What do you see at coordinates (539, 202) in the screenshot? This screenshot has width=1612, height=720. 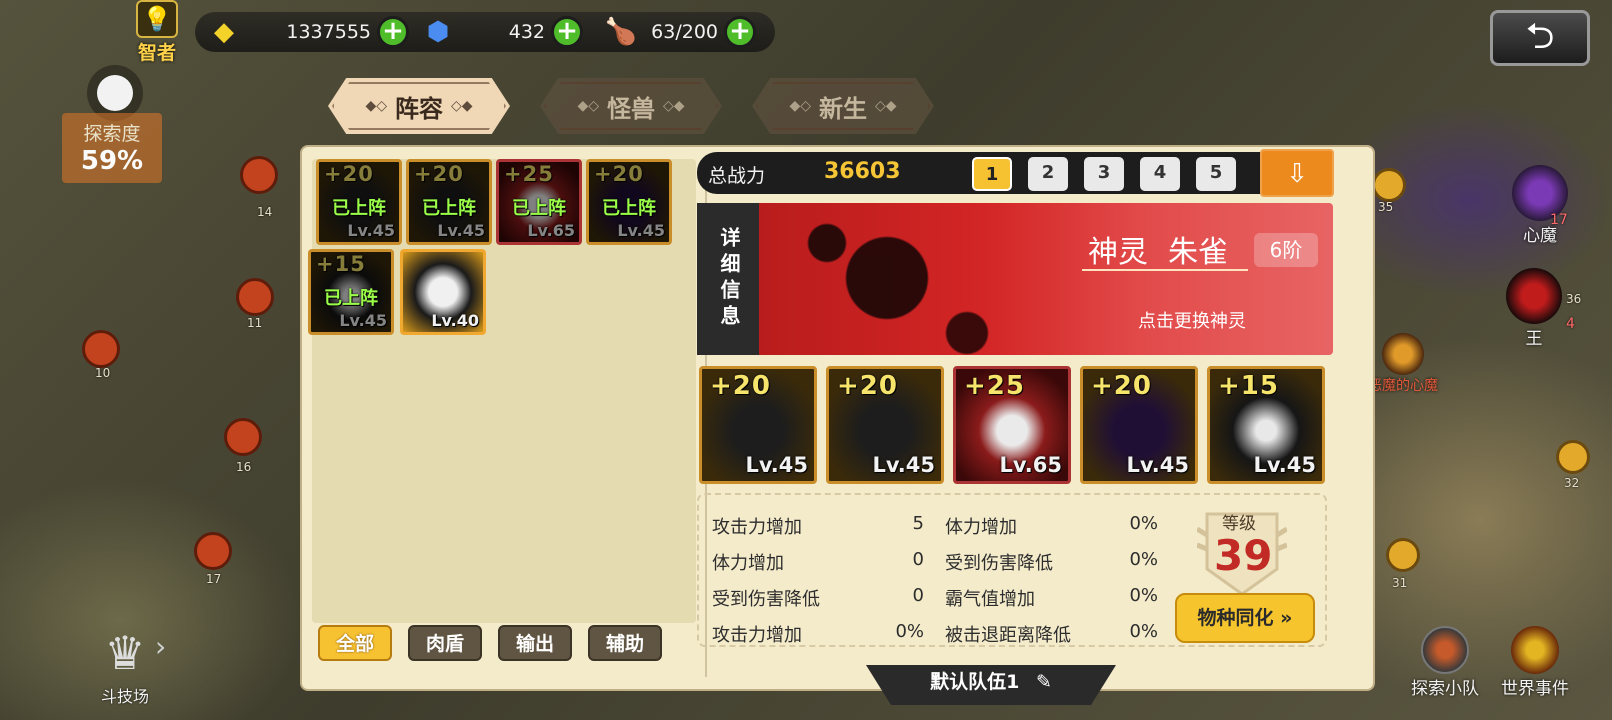 I see `roster-card: +25 Lv.65 已上阵` at bounding box center [539, 202].